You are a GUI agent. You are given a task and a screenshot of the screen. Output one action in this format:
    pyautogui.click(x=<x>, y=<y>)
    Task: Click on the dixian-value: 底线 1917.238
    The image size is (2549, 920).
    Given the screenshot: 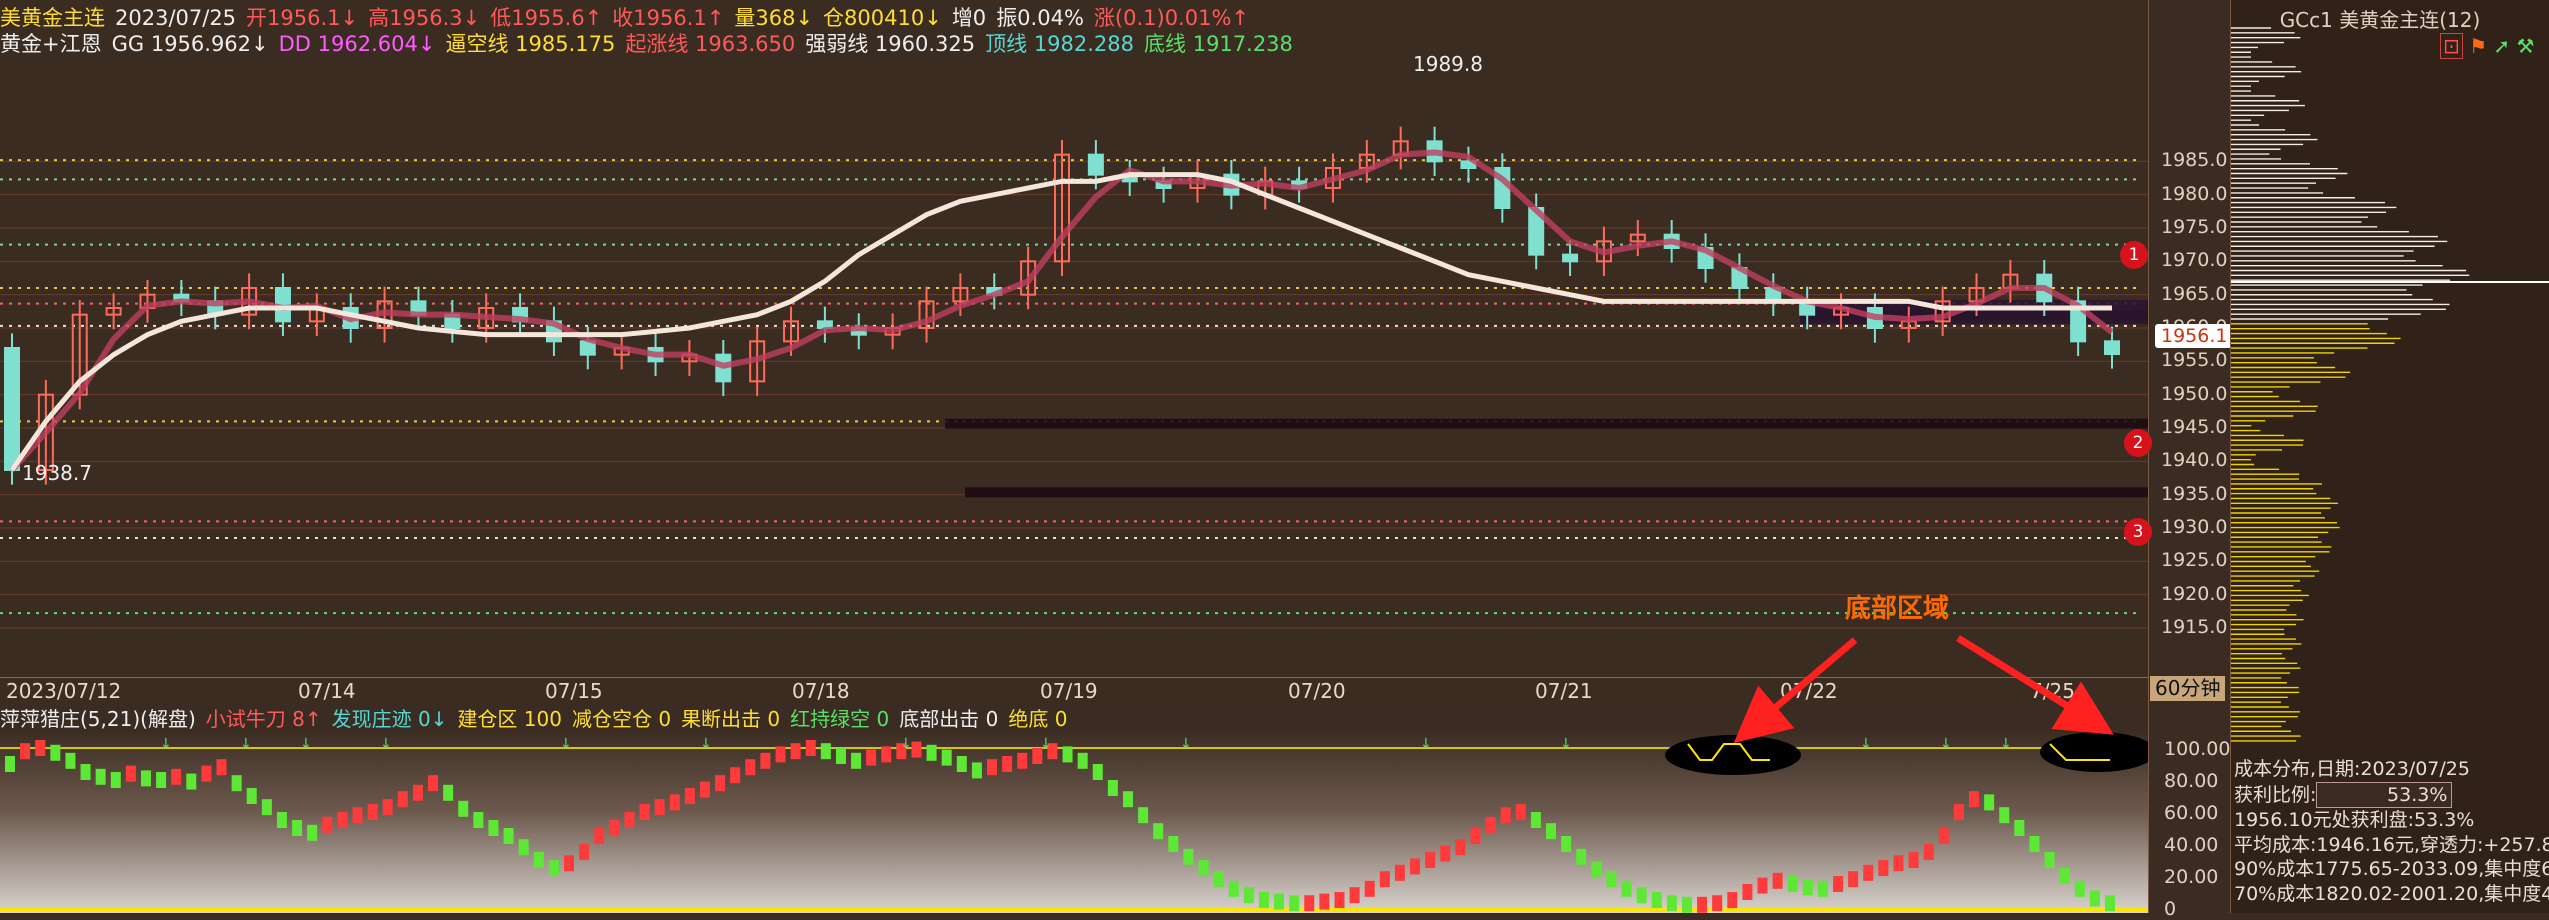 What is the action you would take?
    pyautogui.click(x=1218, y=44)
    